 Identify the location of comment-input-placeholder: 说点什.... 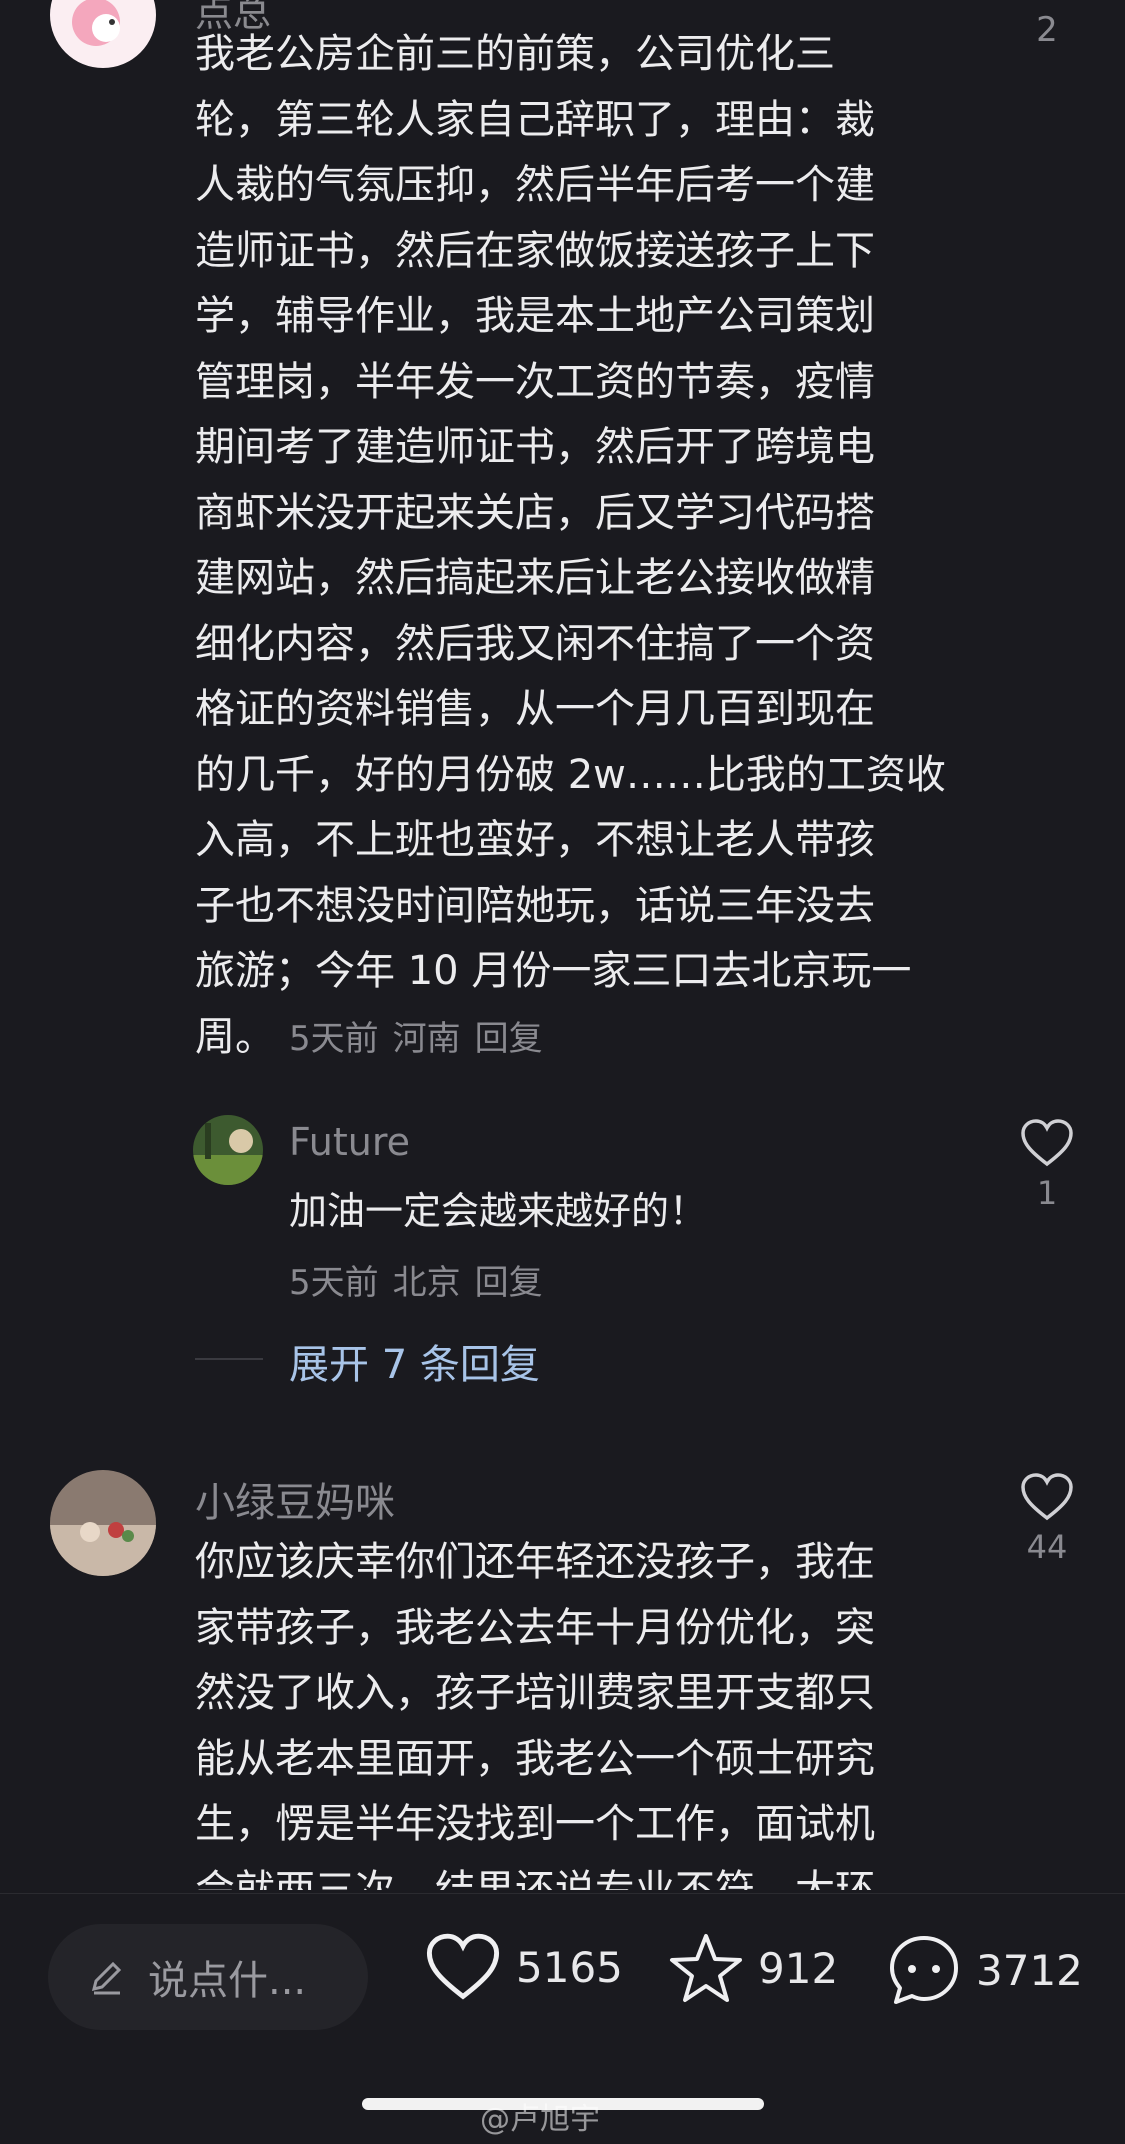
(227, 1981).